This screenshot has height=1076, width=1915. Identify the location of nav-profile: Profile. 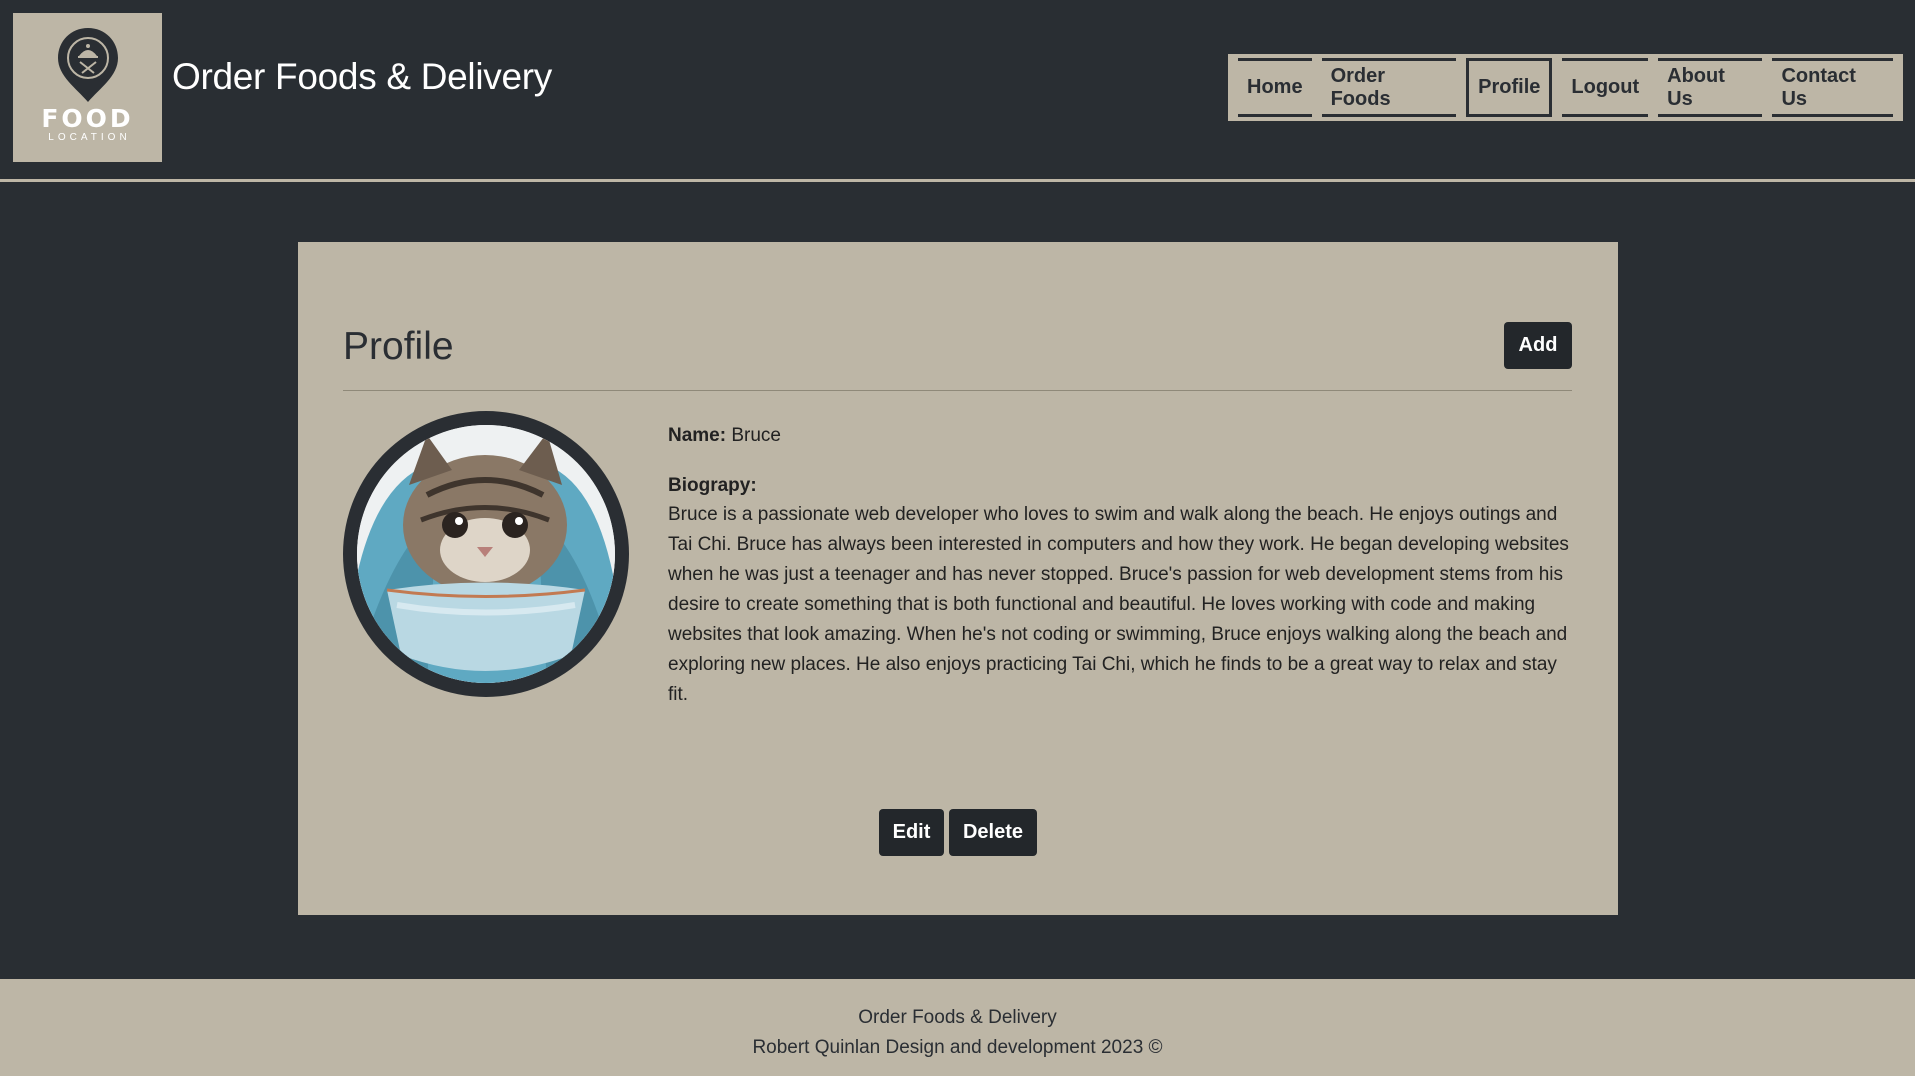
(1509, 87).